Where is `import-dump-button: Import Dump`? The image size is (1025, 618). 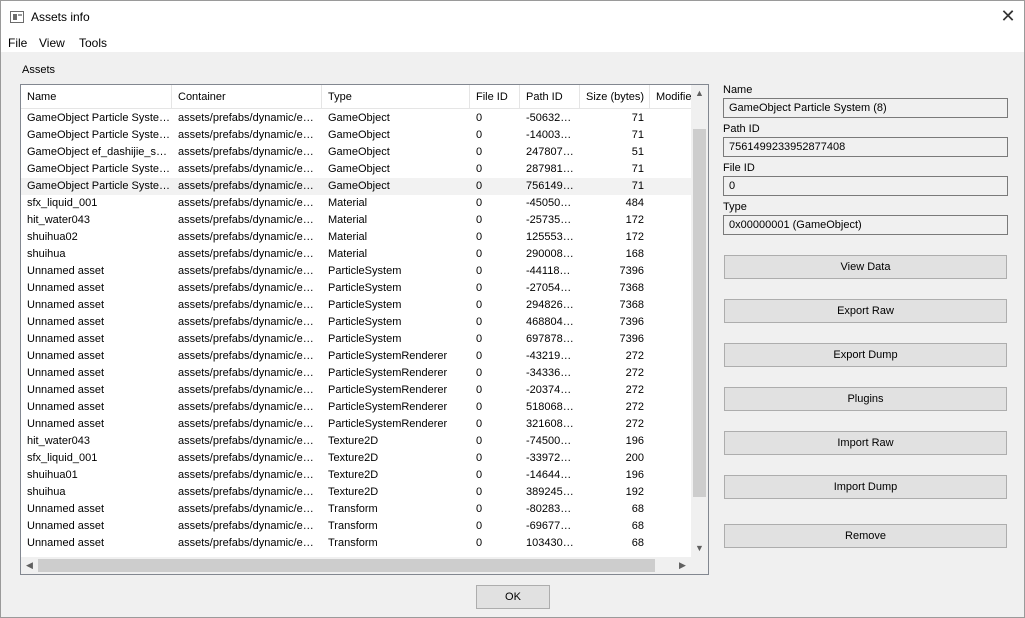
import-dump-button: Import Dump is located at coordinates (865, 487).